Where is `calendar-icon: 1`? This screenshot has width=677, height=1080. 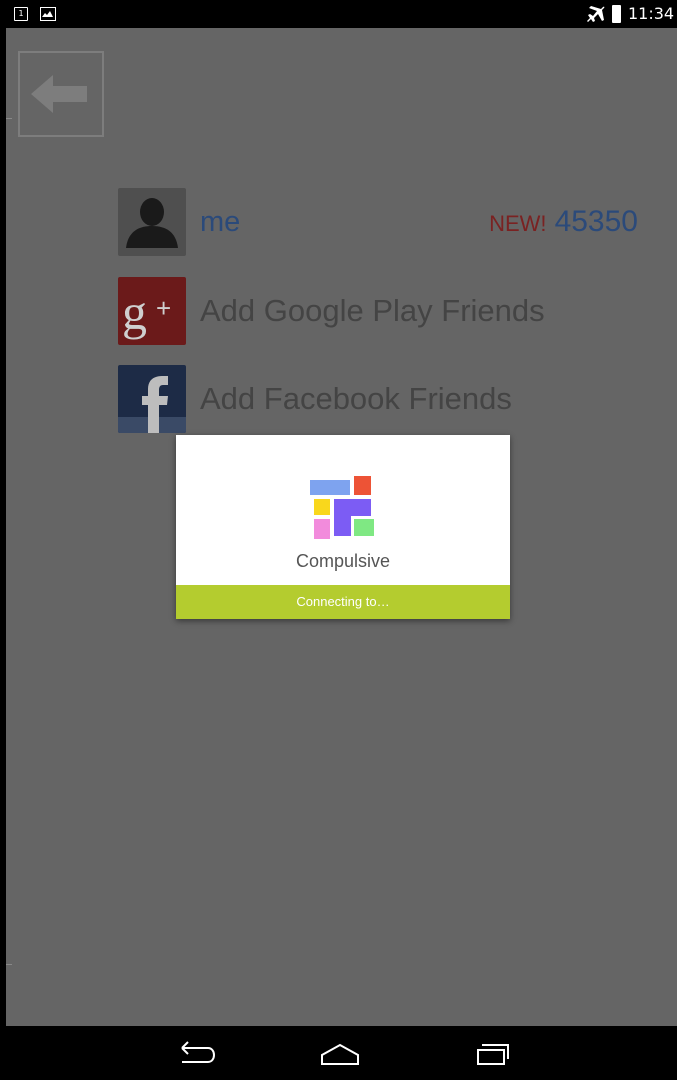 calendar-icon: 1 is located at coordinates (21, 14).